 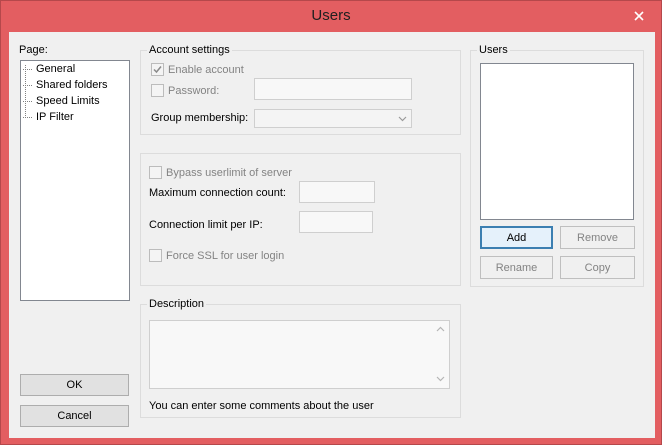 What do you see at coordinates (440, 354) in the screenshot?
I see `description-scrollbar` at bounding box center [440, 354].